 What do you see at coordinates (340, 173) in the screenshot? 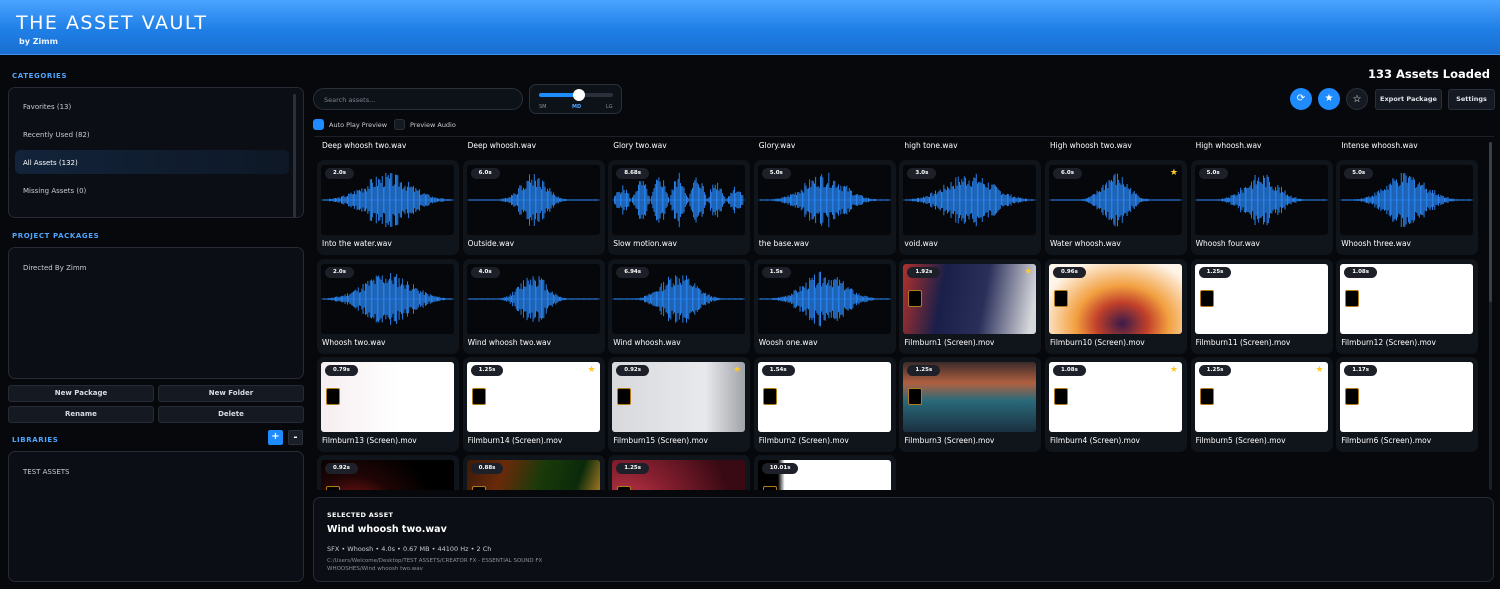
I see `duration-badge: 2.0s` at bounding box center [340, 173].